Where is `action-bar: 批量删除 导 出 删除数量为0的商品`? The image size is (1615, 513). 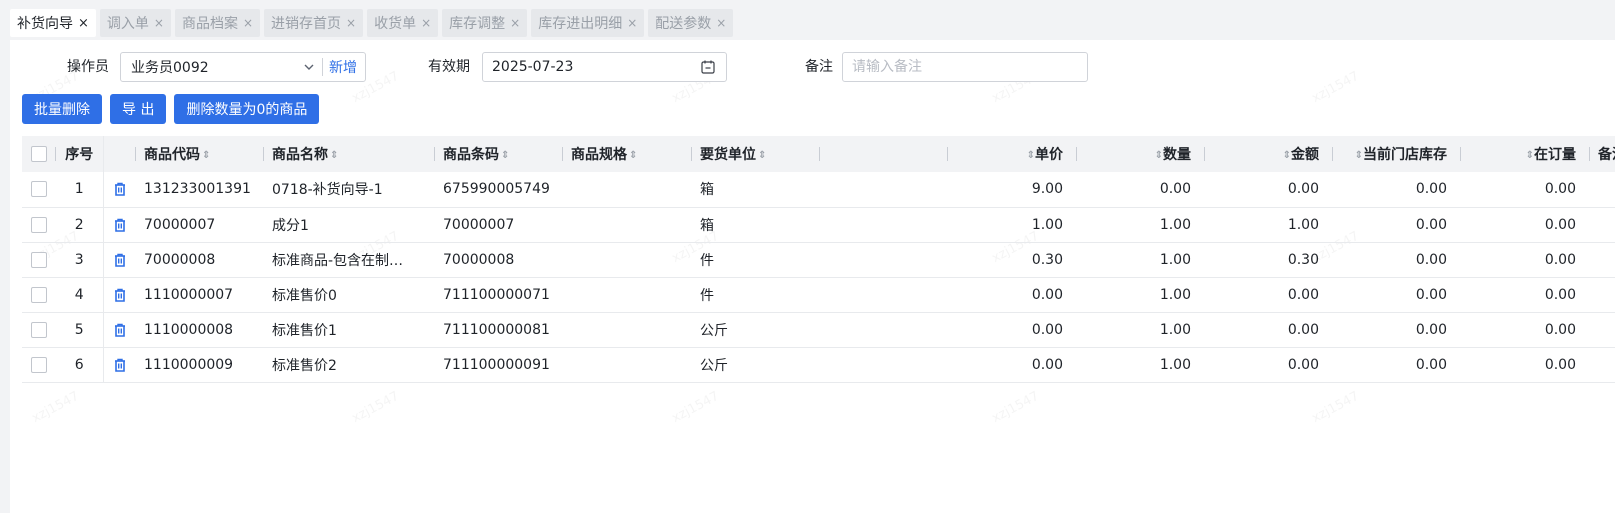 action-bar: 批量删除 导 出 删除数量为0的商品 is located at coordinates (171, 109).